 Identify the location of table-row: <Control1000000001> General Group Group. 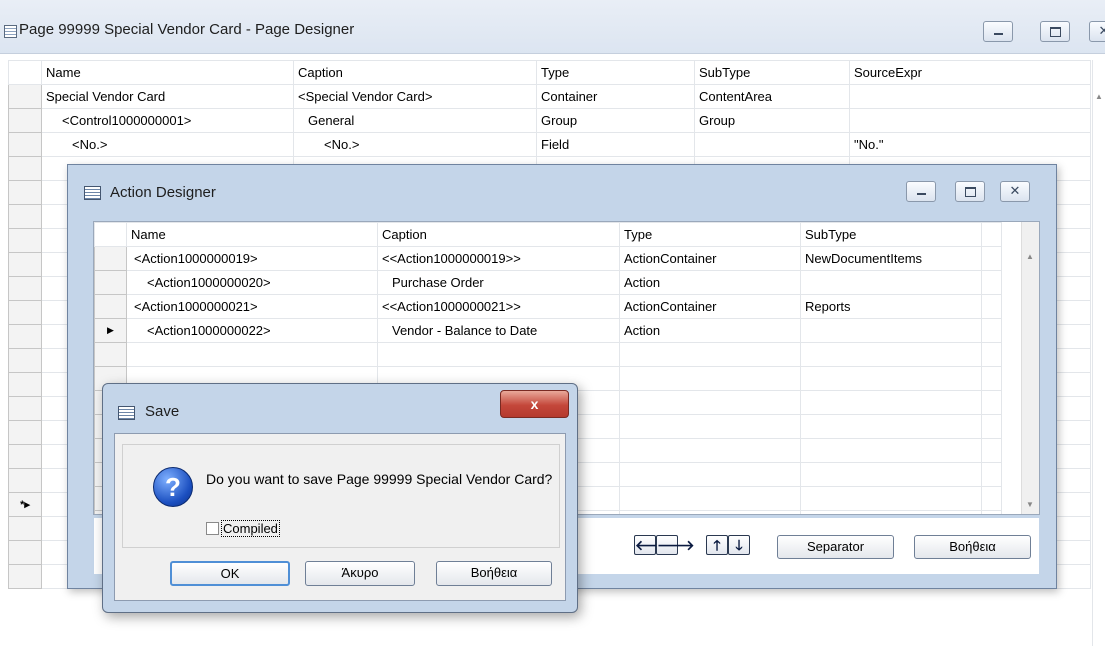
(549, 120).